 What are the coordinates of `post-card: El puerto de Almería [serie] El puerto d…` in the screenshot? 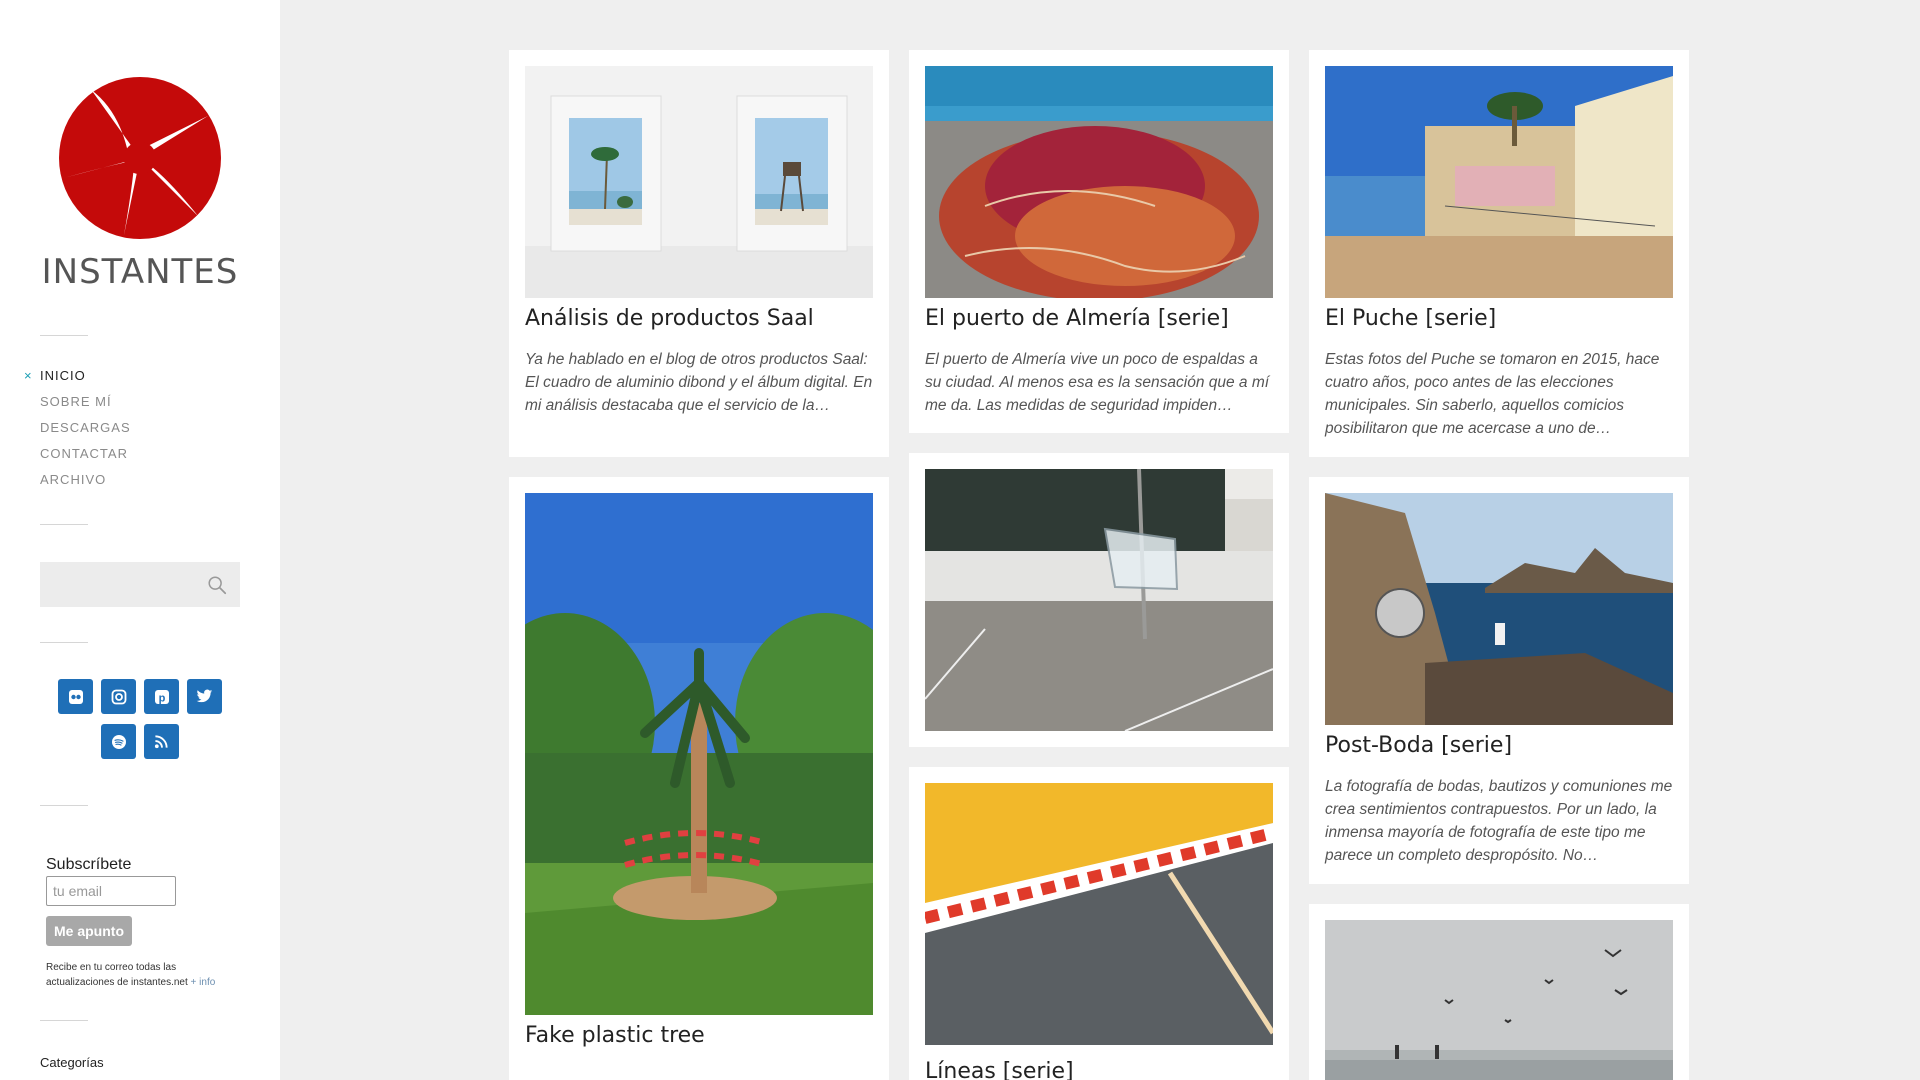 It's located at (1099, 241).